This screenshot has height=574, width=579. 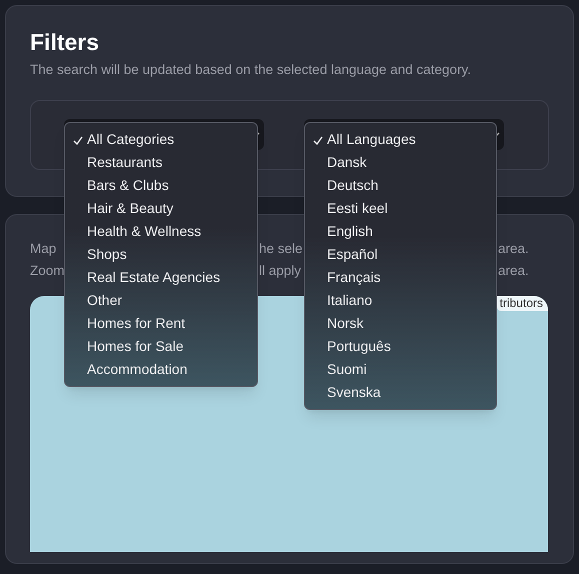 I want to click on filters-title: Filters, so click(x=65, y=42).